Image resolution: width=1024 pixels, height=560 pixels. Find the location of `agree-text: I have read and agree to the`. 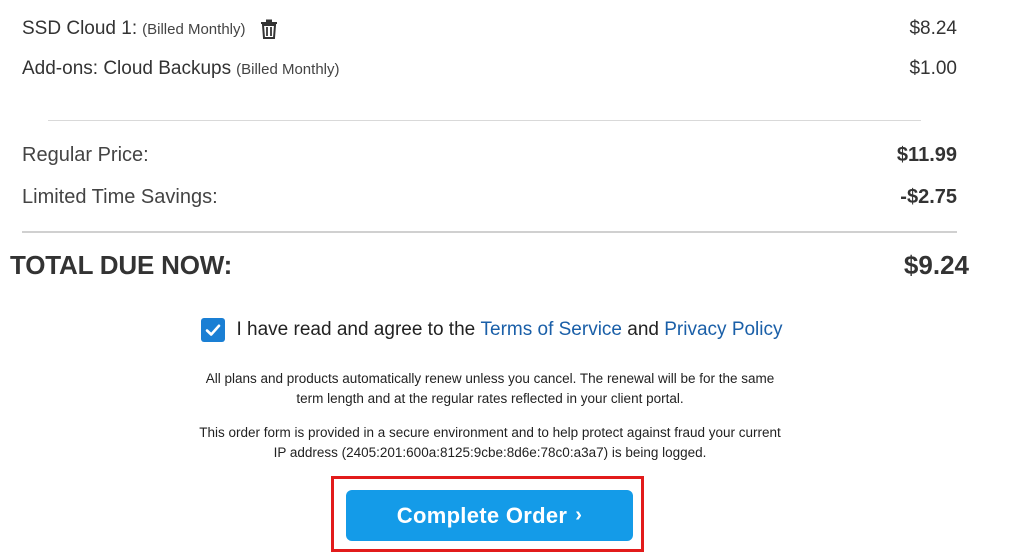

agree-text: I have read and agree to the is located at coordinates (356, 329).